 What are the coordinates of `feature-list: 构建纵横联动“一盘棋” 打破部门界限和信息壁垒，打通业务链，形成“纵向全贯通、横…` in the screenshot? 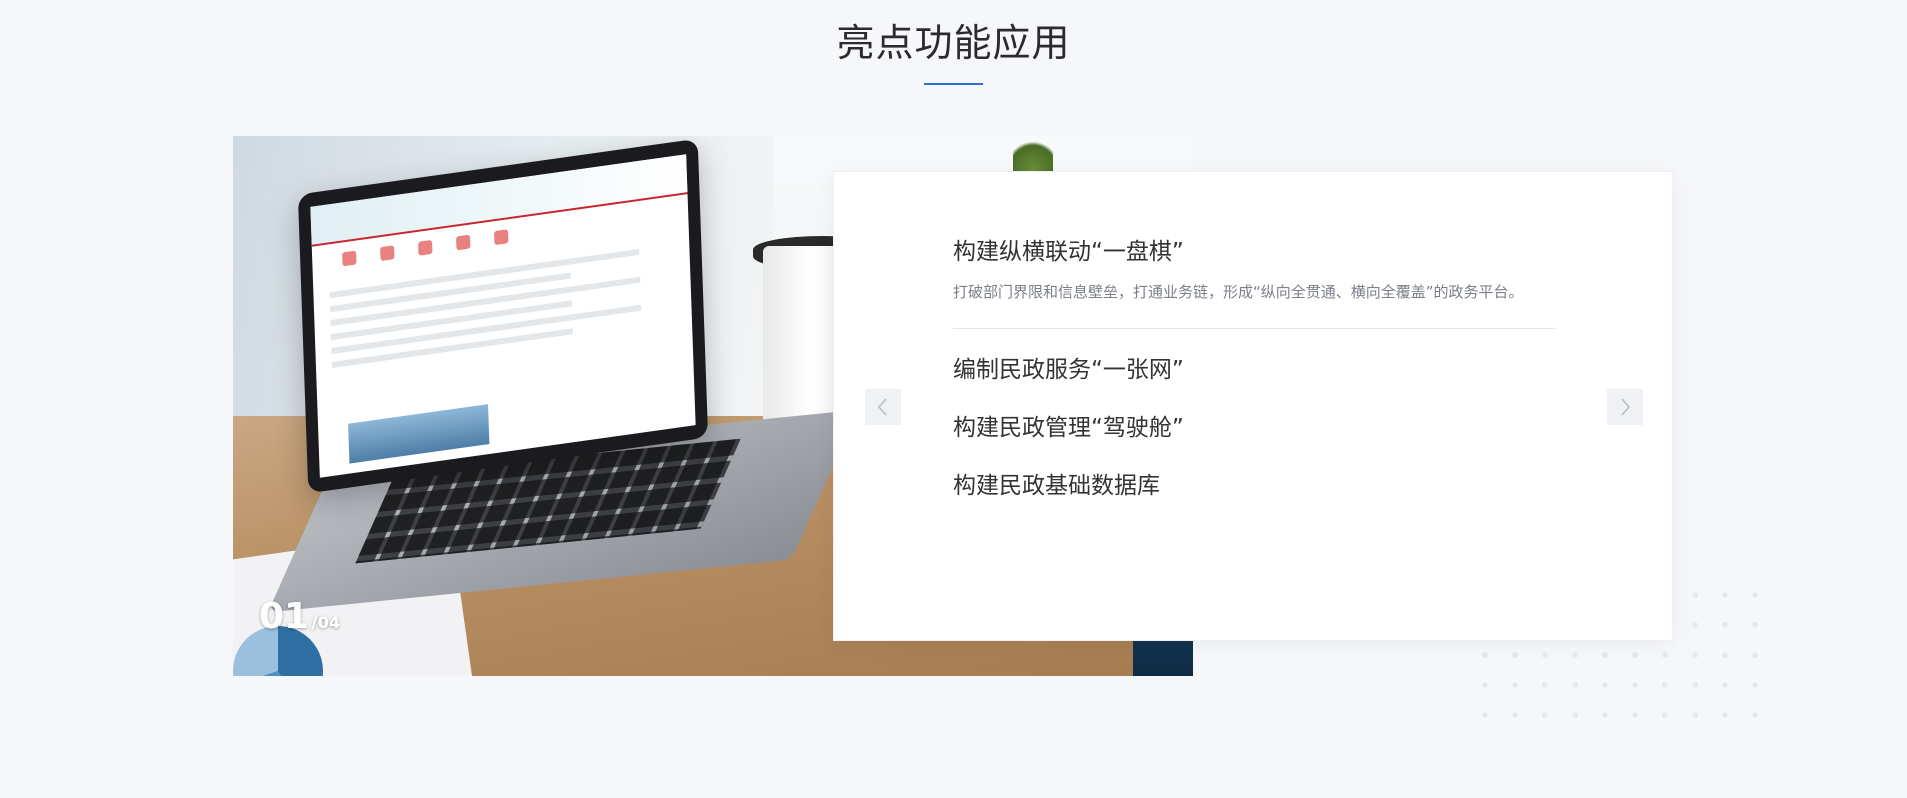 It's located at (1254, 371).